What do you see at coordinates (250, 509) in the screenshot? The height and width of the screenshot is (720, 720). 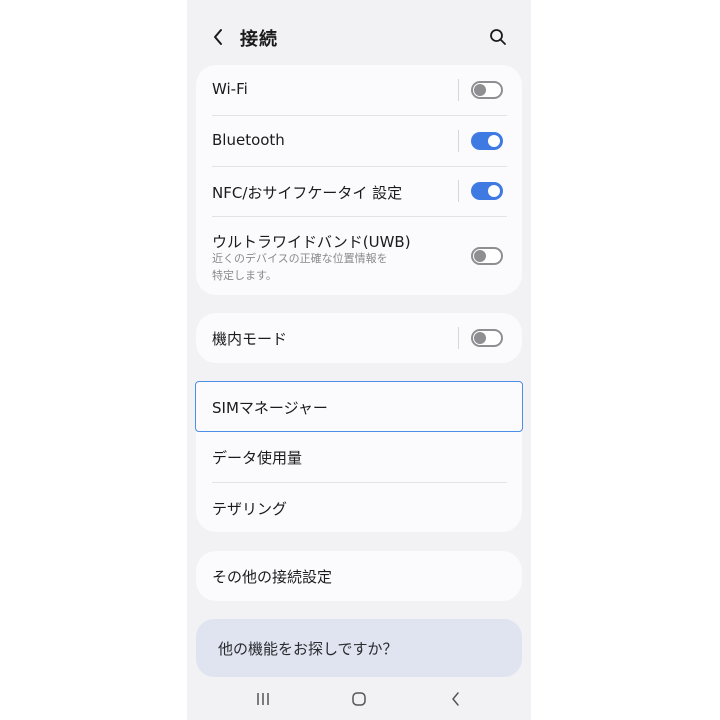 I see `tethering-label: テザリング` at bounding box center [250, 509].